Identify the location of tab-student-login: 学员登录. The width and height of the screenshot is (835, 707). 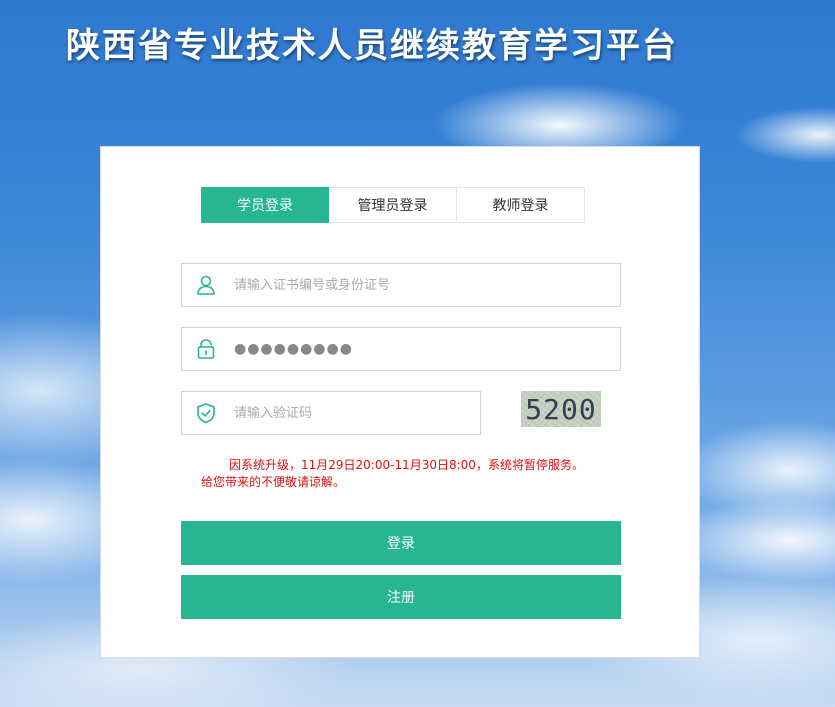
(265, 205).